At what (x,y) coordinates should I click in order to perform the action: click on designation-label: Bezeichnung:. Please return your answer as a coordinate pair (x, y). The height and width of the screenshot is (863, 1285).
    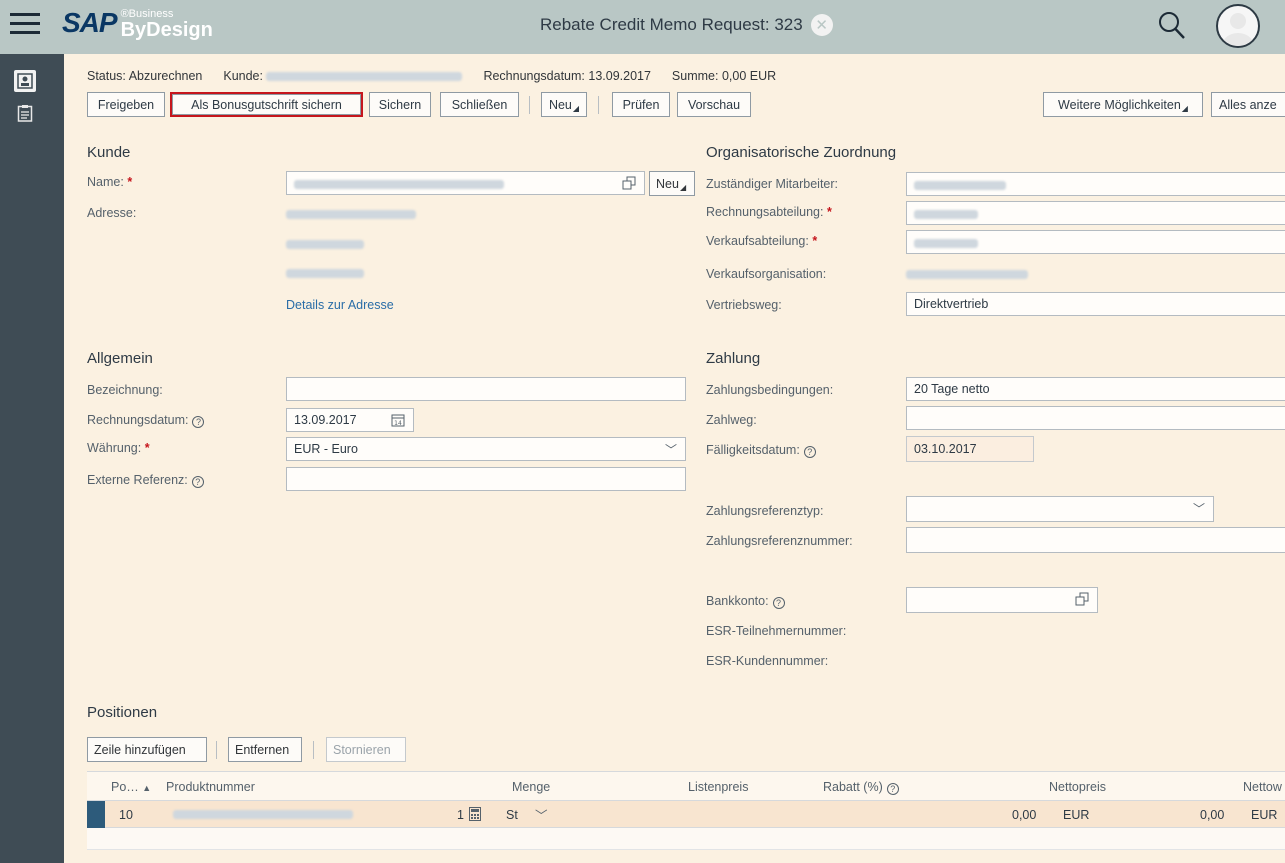
    Looking at the image, I should click on (125, 390).